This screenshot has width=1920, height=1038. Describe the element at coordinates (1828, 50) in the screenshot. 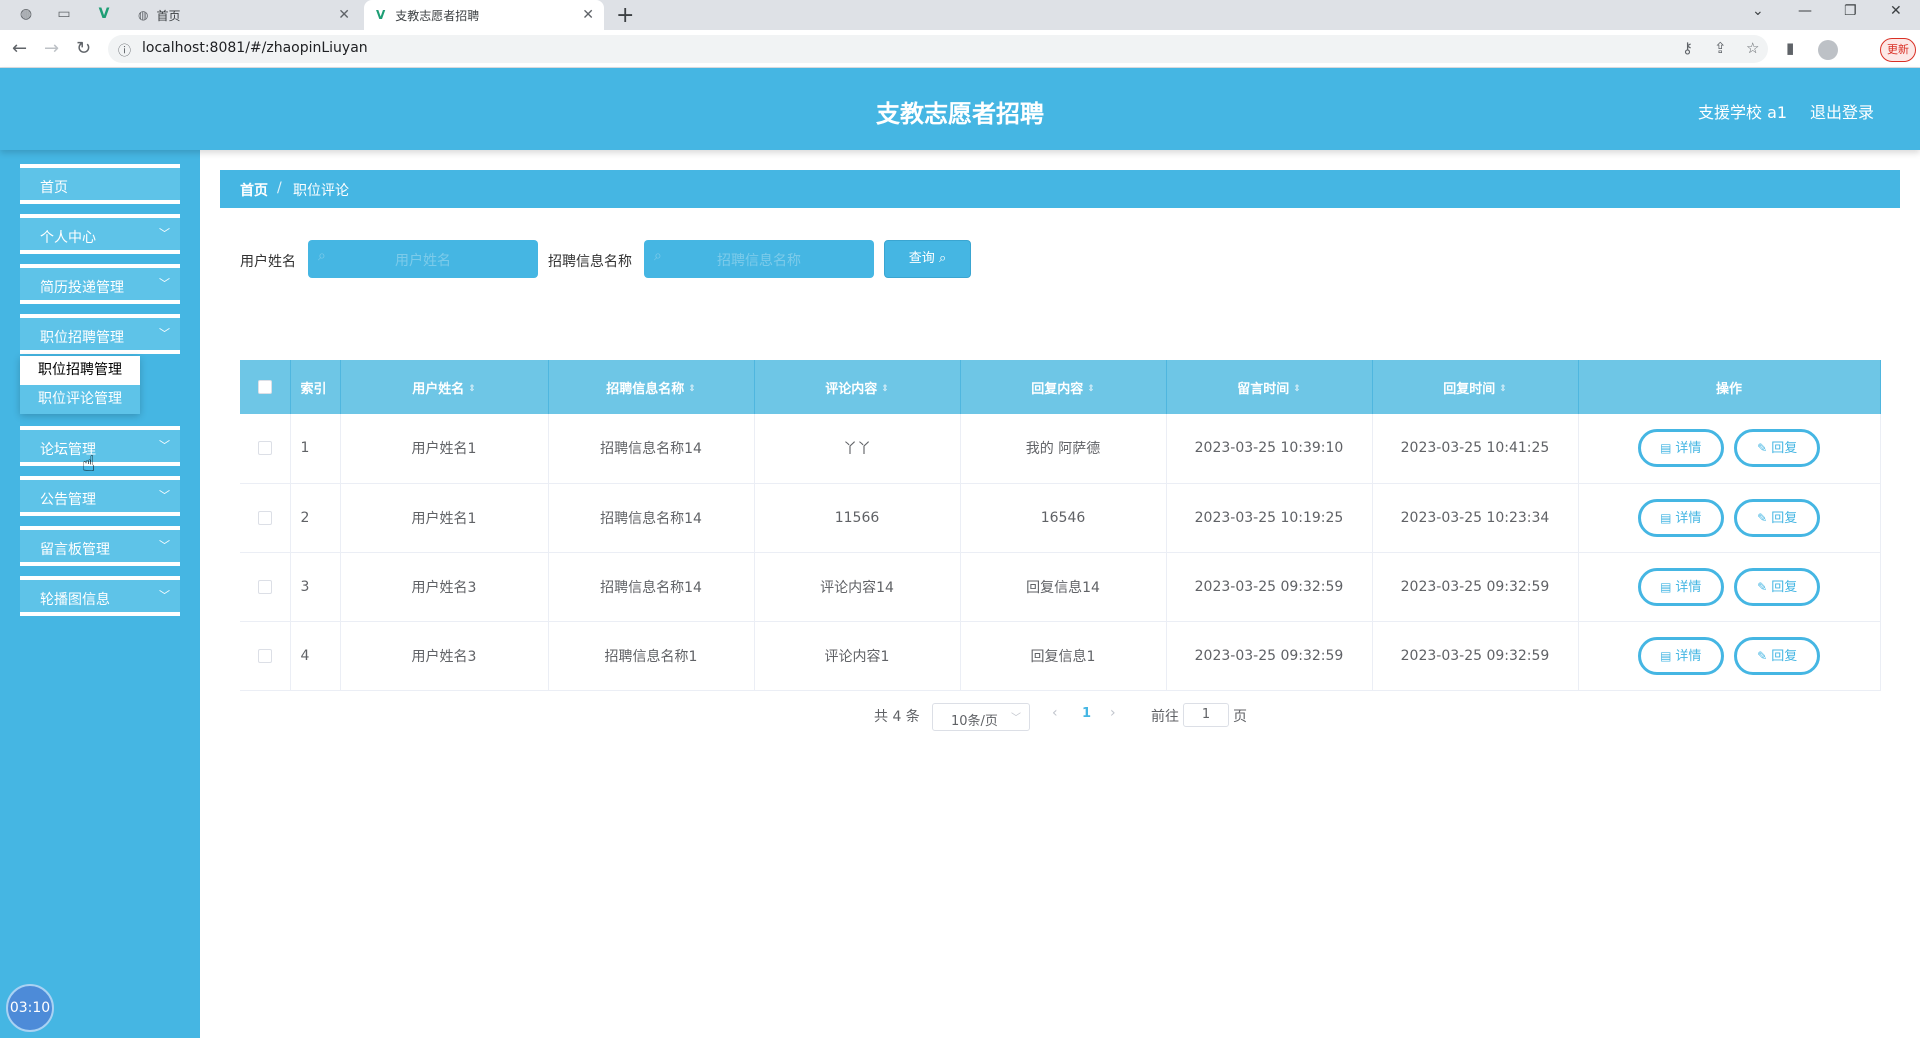

I see `profile-avatar` at that location.